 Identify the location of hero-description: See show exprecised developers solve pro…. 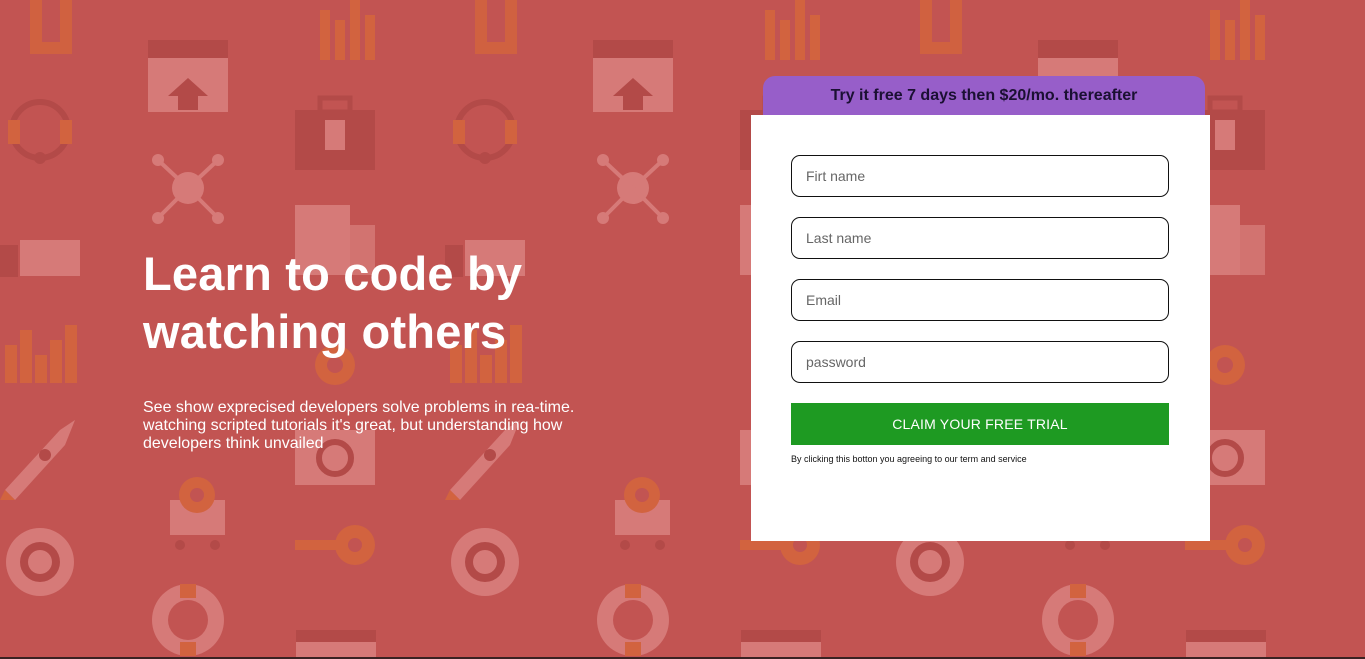
(359, 425).